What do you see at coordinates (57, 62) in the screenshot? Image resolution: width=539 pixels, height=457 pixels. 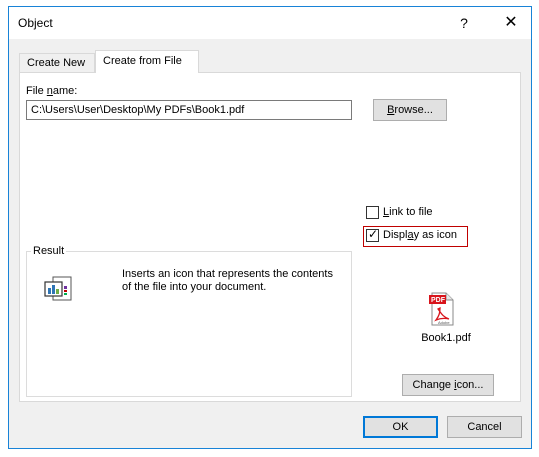 I see `tab-create-new: Create New` at bounding box center [57, 62].